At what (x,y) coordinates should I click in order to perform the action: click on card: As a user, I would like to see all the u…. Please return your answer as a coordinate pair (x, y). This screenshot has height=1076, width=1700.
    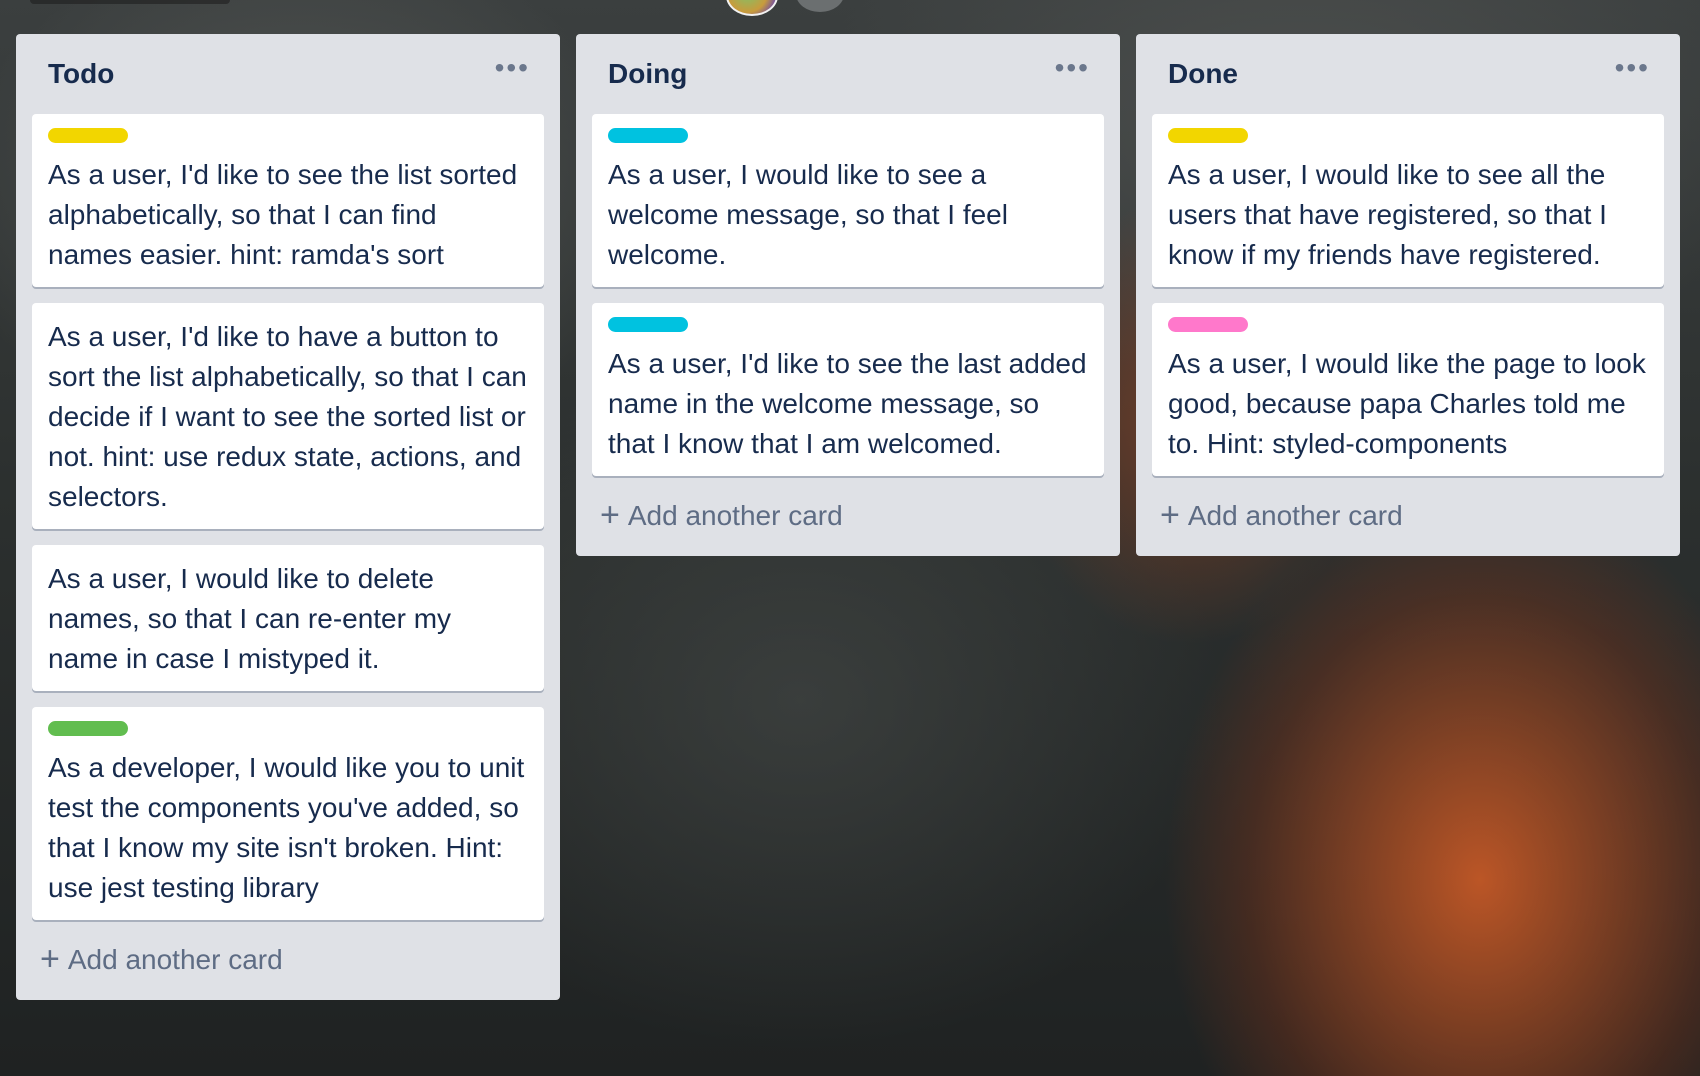
    Looking at the image, I should click on (1408, 200).